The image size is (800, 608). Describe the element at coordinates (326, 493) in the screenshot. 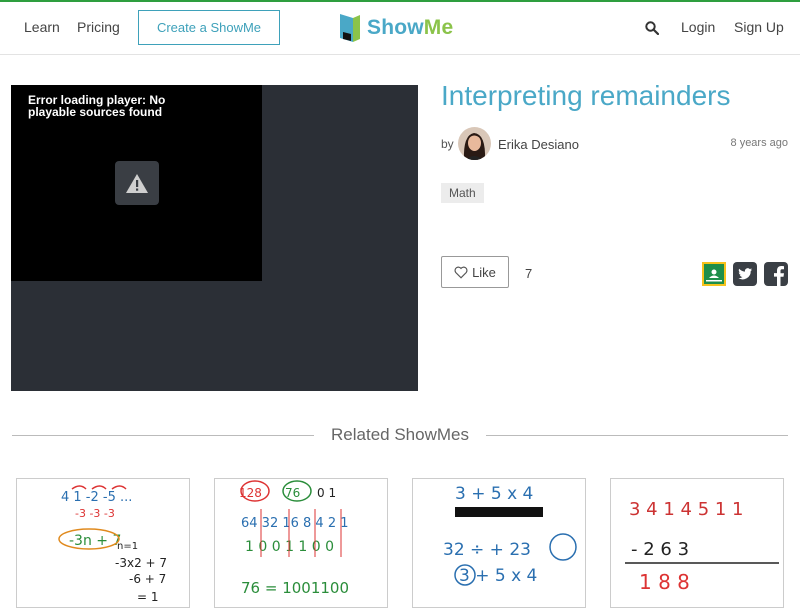

I see `thumb-handwriting-line: 0 1` at that location.